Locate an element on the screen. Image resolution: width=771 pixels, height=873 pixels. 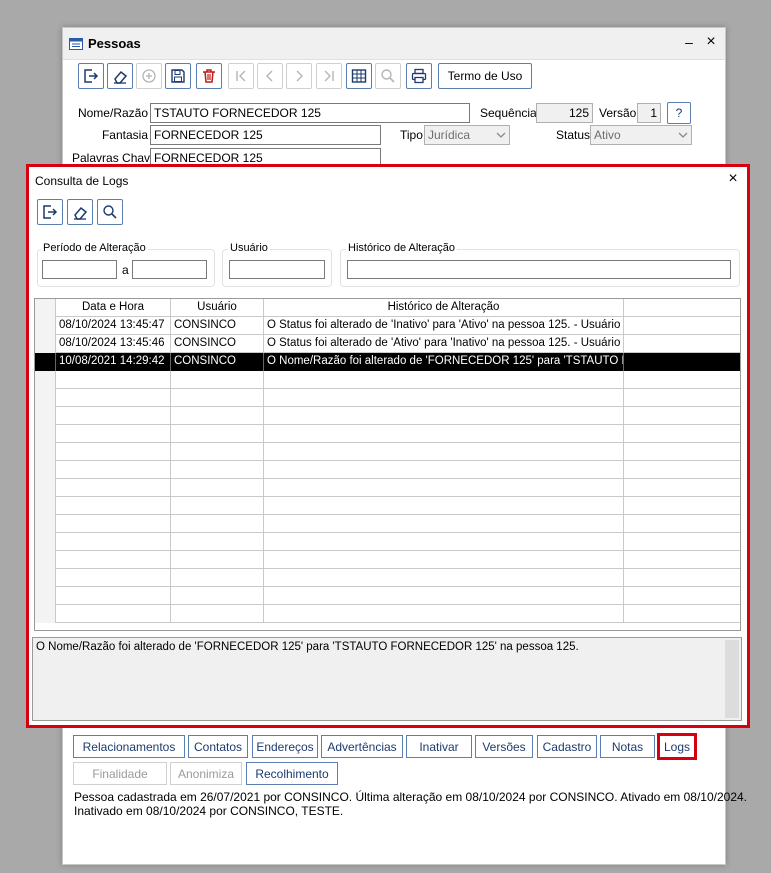
sequencia-field: 125 is located at coordinates (564, 113).